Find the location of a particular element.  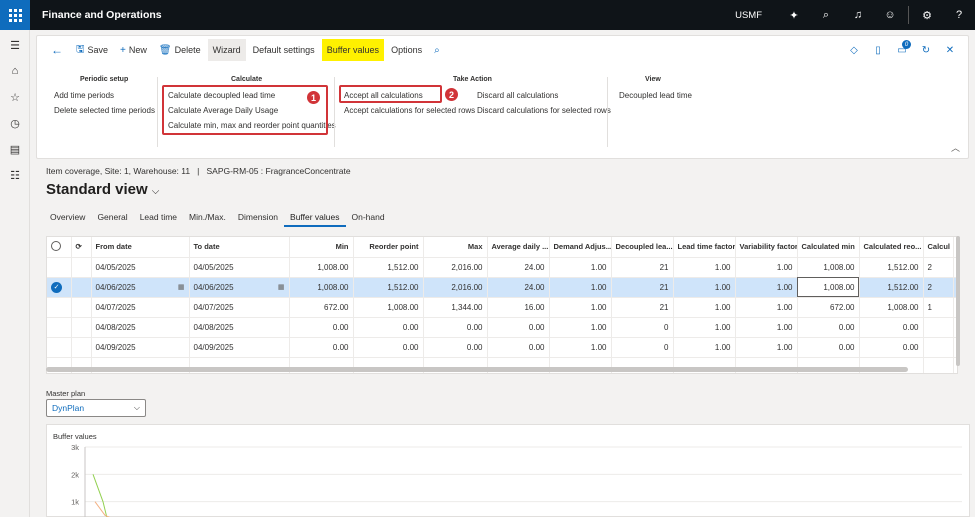

column-header: Max is located at coordinates (455, 247).